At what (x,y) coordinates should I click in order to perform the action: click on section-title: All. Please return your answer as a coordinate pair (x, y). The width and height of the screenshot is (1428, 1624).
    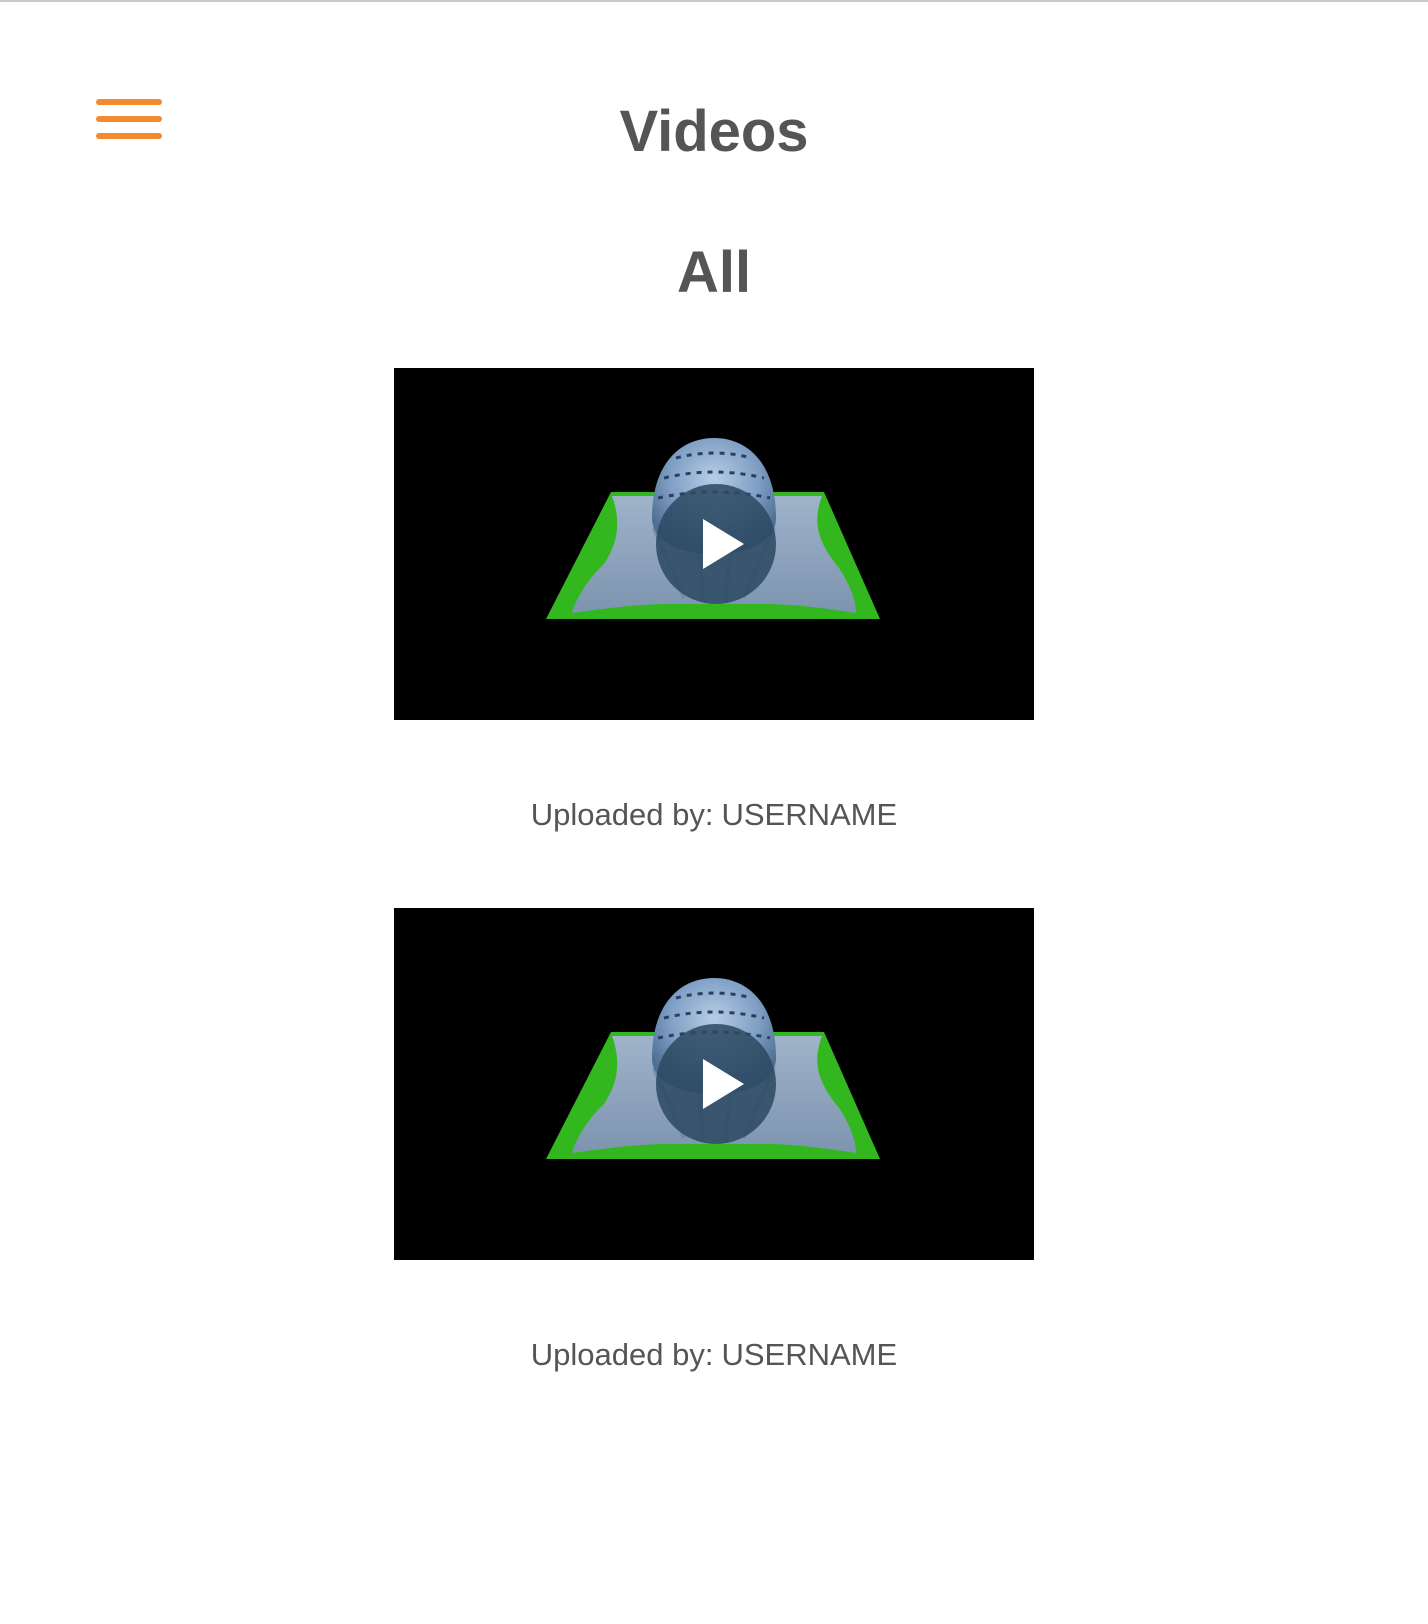
    Looking at the image, I should click on (714, 272).